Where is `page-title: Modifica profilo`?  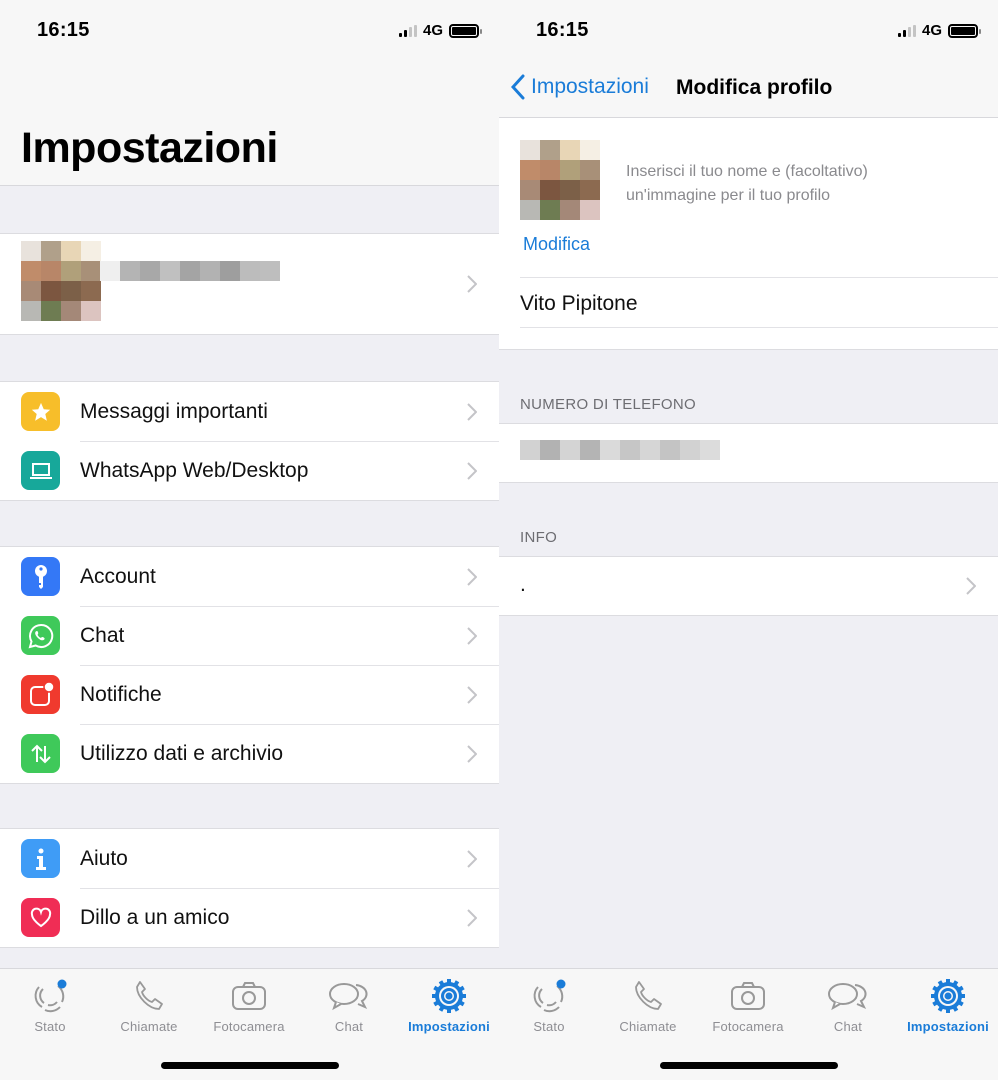
page-title: Modifica profilo is located at coordinates (754, 87).